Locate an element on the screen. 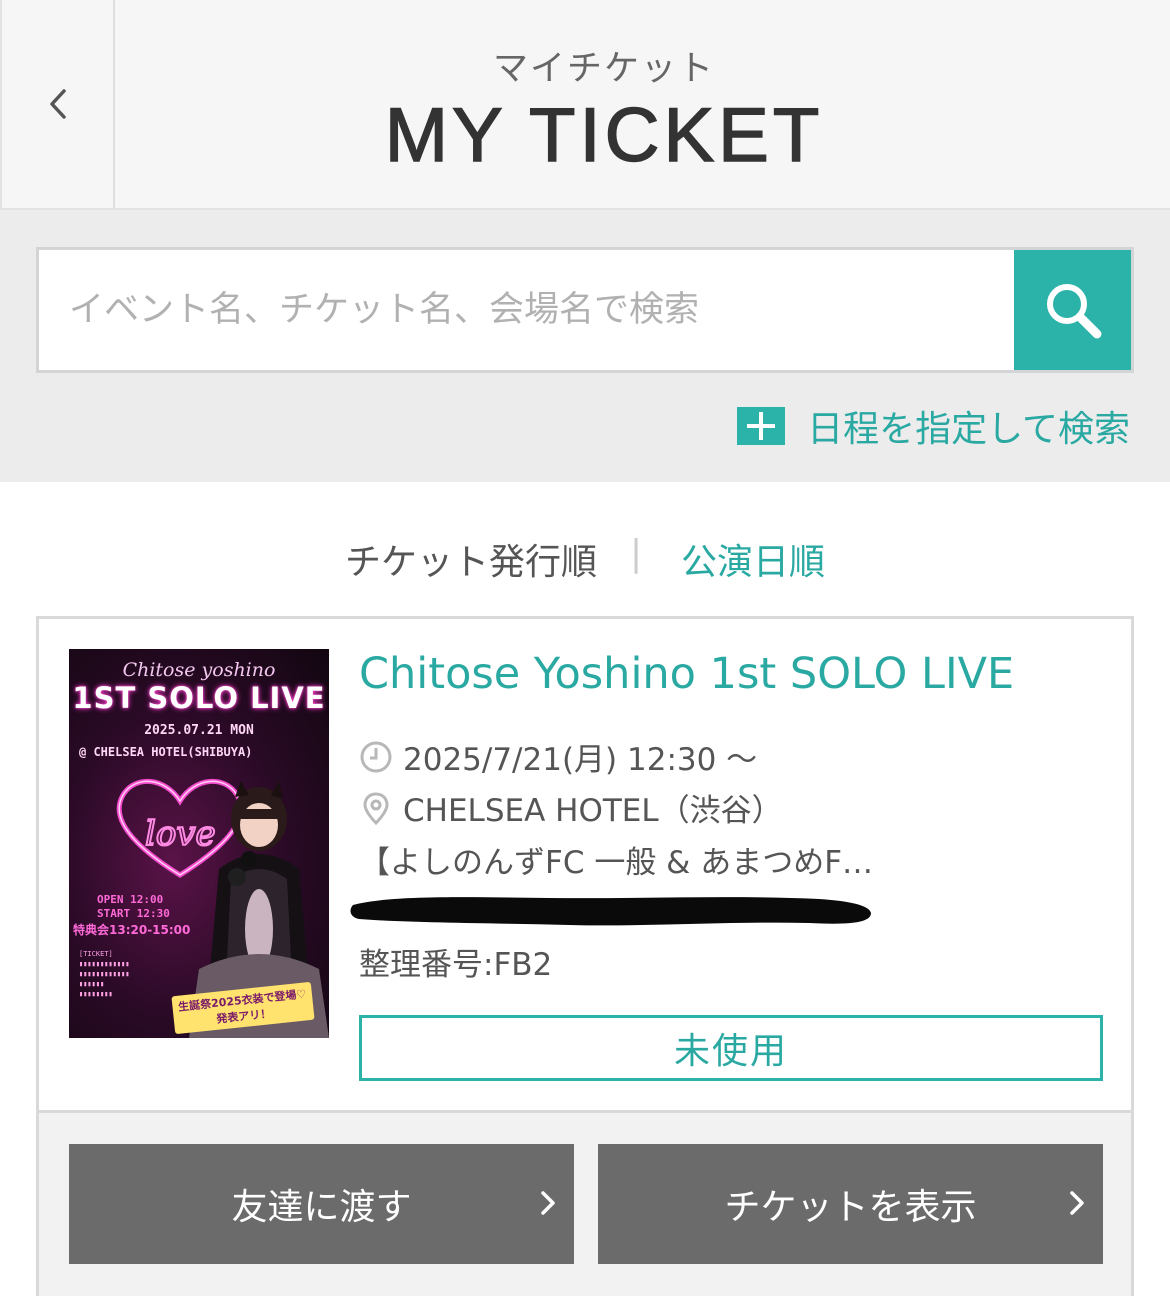 The image size is (1170, 1303). date-search-label: 日程を指定して検索 is located at coordinates (968, 429).